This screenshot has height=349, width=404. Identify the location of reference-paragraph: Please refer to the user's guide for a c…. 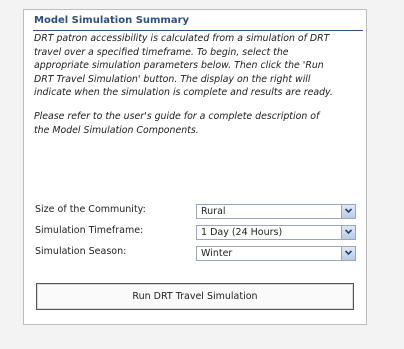
(200, 123).